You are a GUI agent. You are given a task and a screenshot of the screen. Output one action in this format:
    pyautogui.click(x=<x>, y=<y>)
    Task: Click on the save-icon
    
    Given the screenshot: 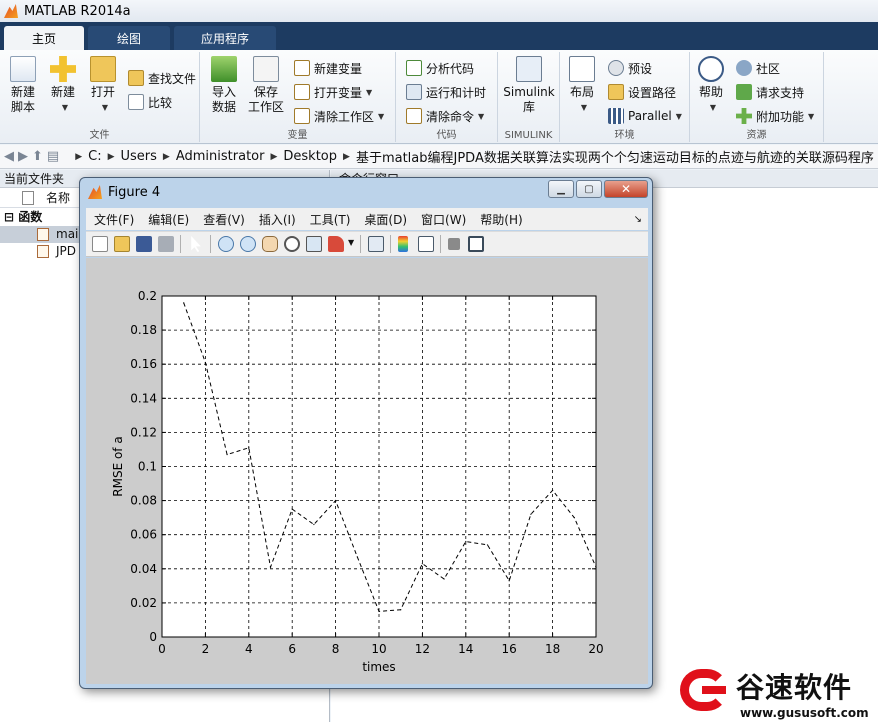 What is the action you would take?
    pyautogui.click(x=144, y=244)
    